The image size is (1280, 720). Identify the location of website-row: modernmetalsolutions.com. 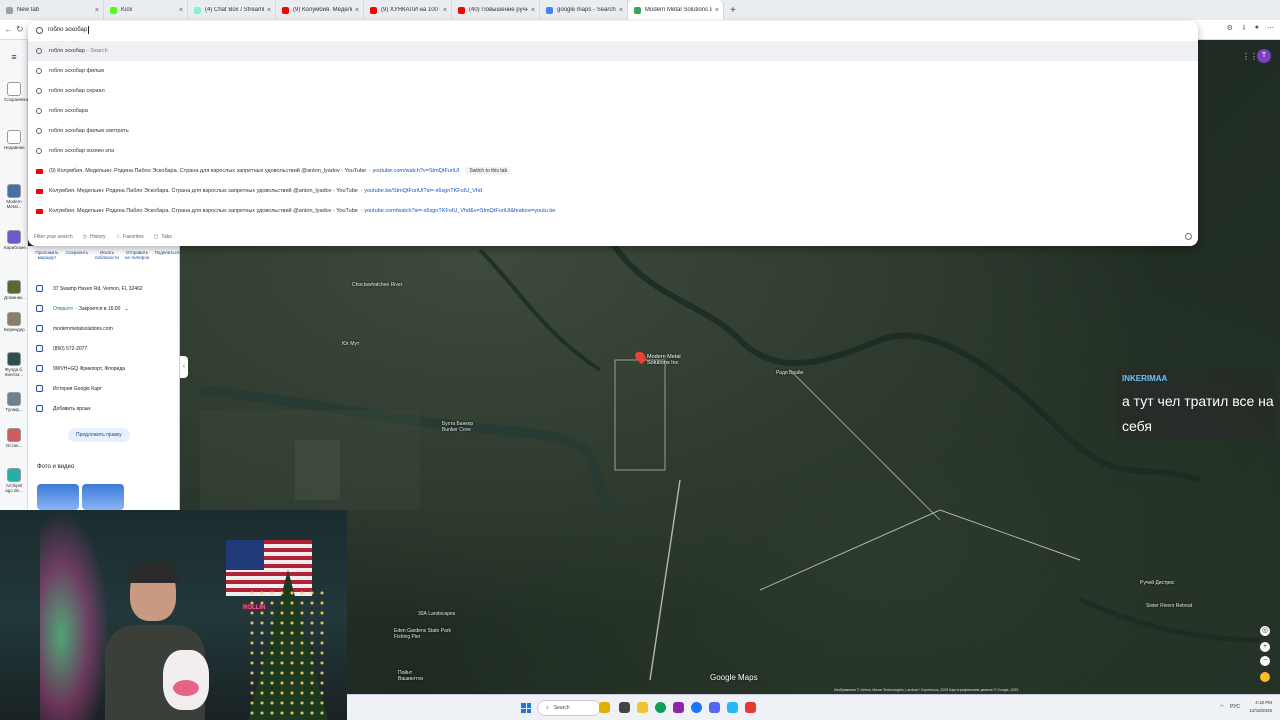
(74, 328).